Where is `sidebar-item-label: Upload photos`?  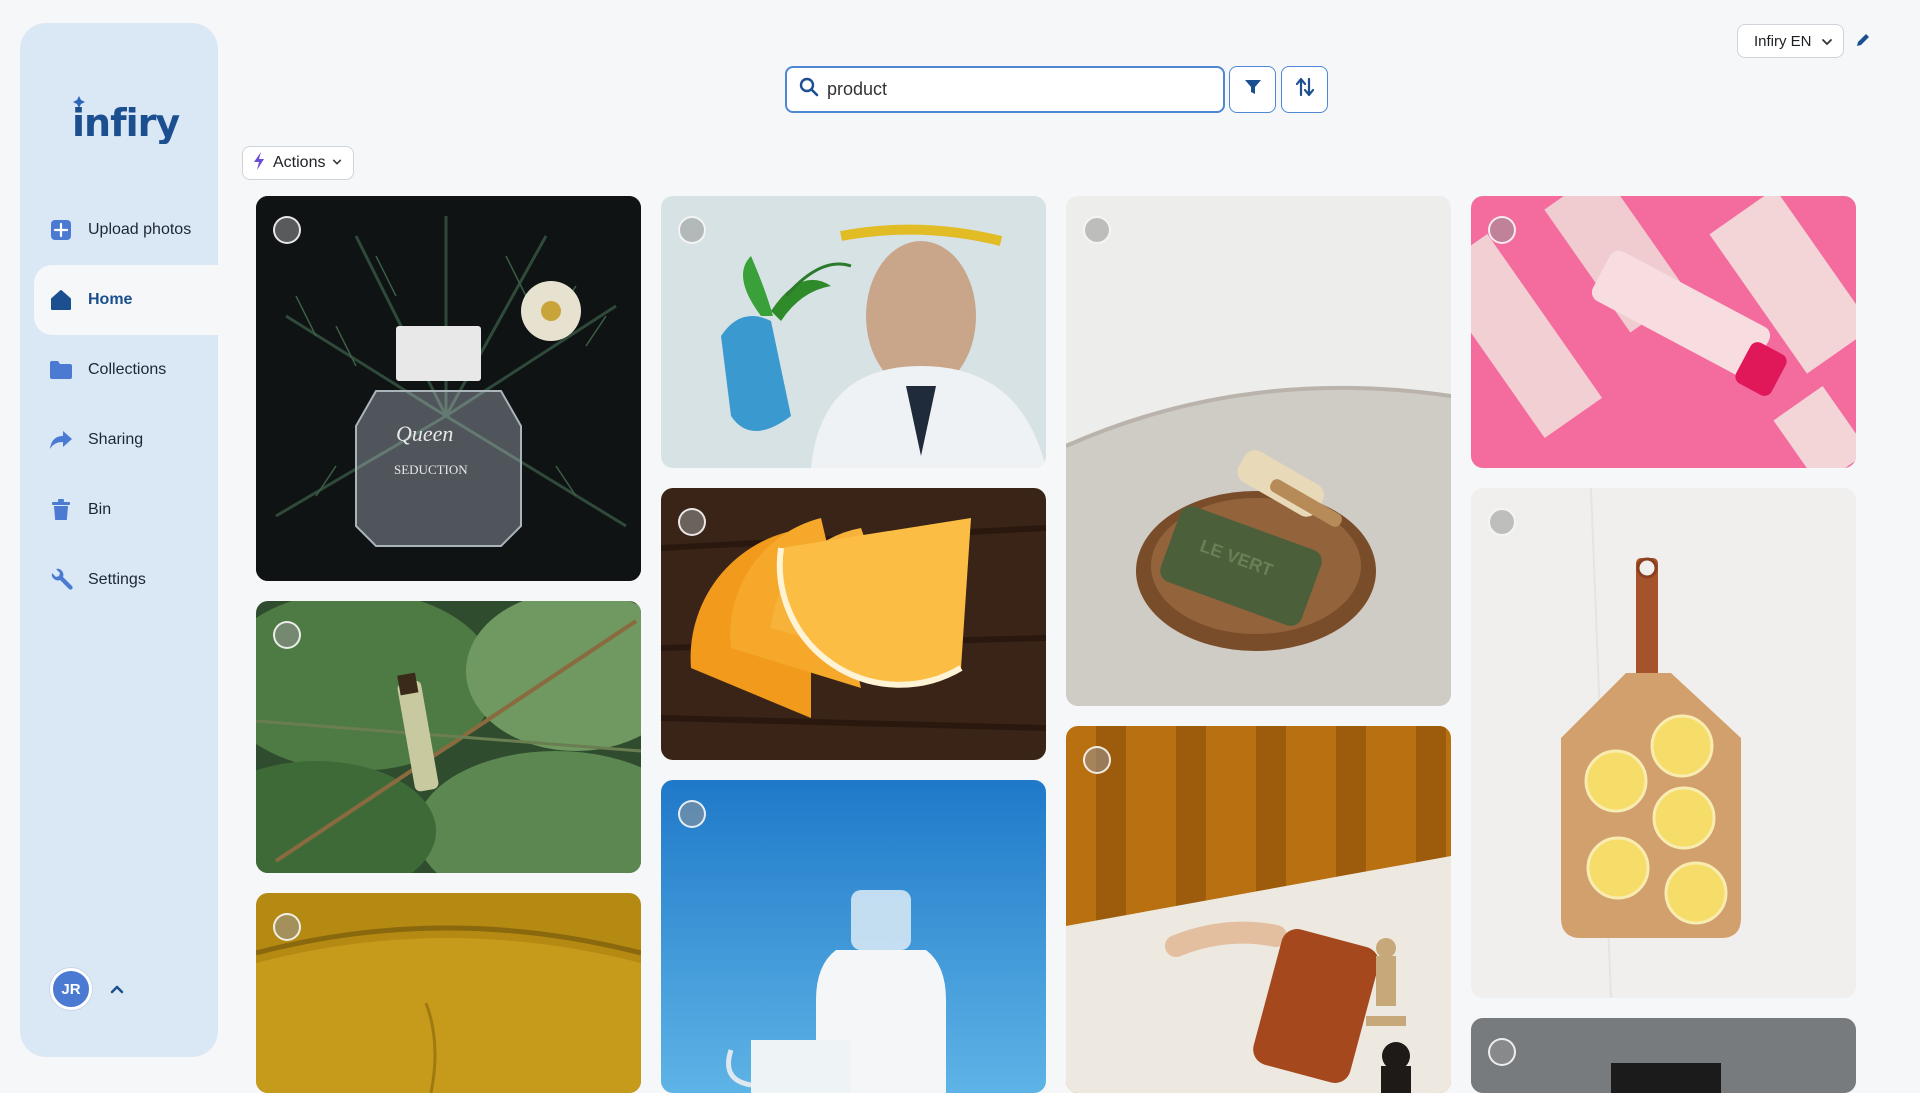
sidebar-item-label: Upload photos is located at coordinates (140, 229).